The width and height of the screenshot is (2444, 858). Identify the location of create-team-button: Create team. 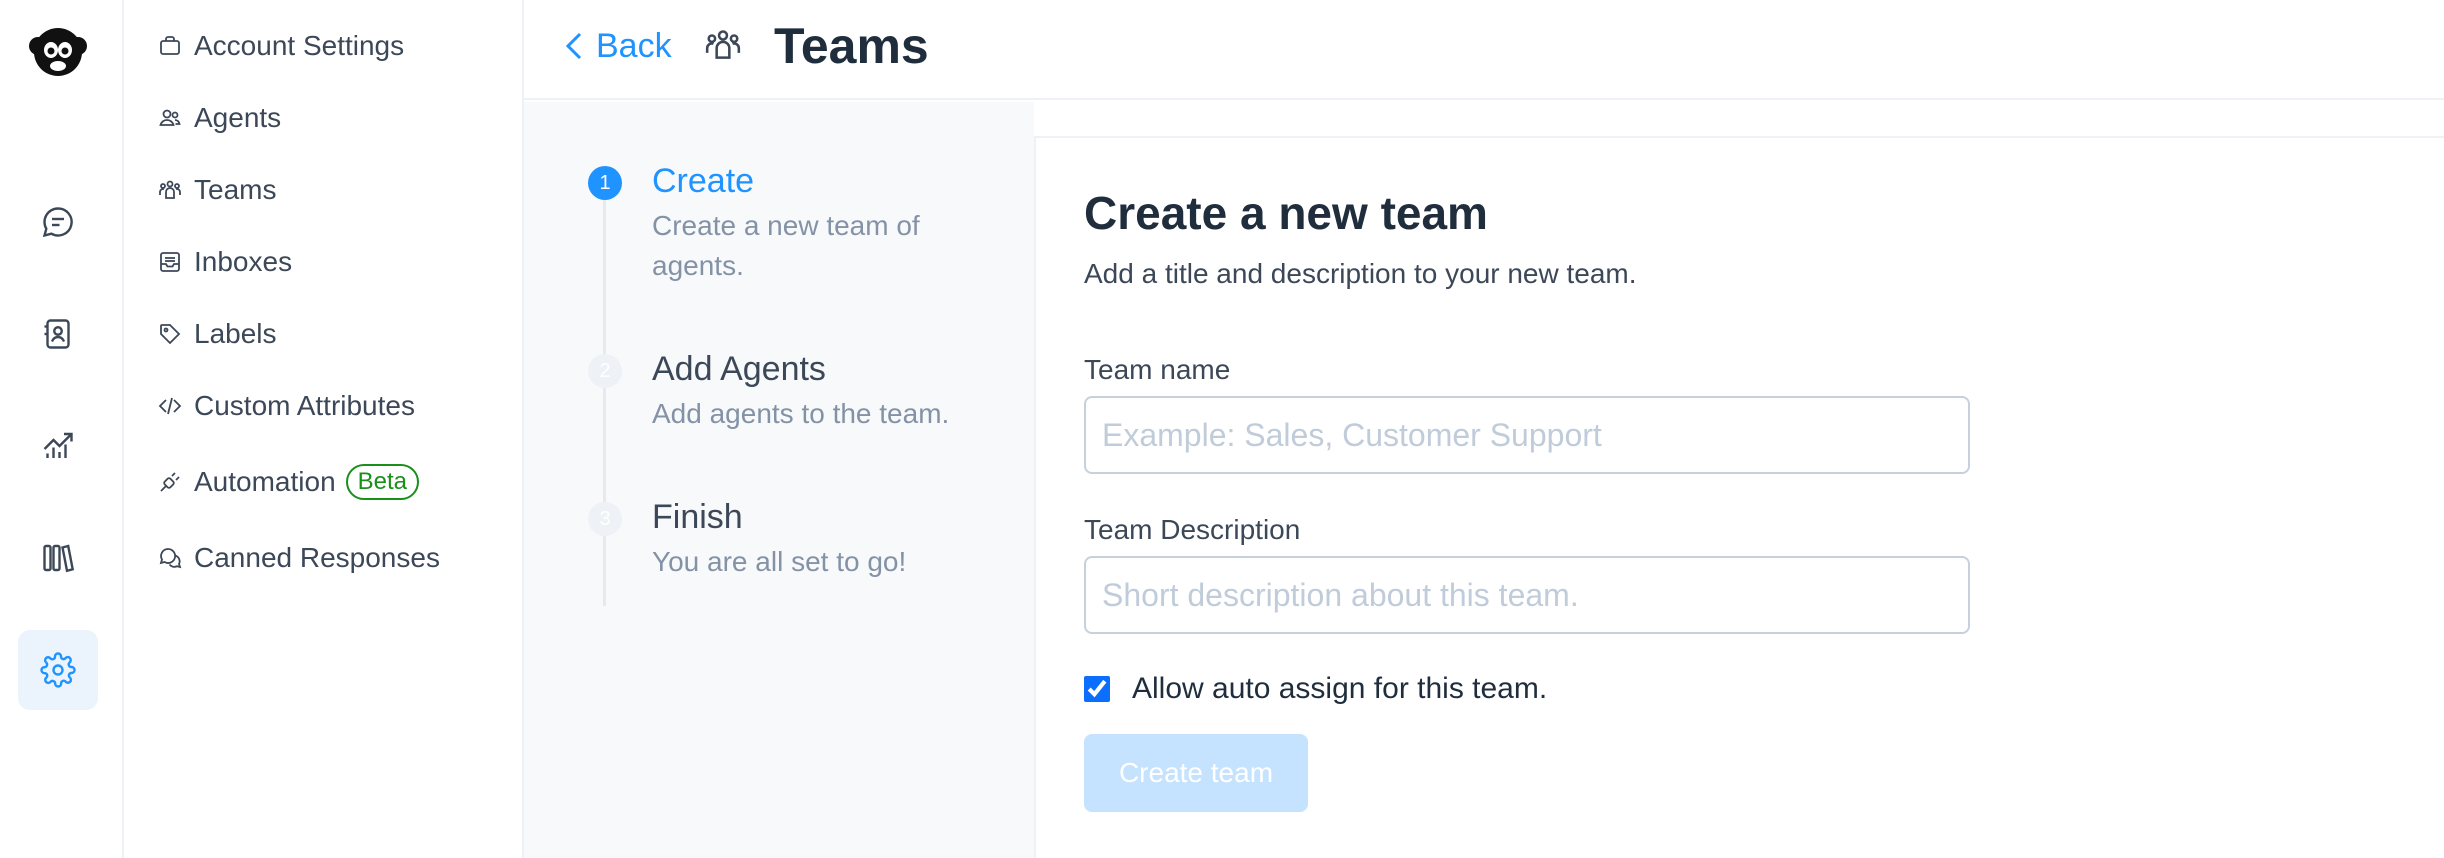
(1196, 773).